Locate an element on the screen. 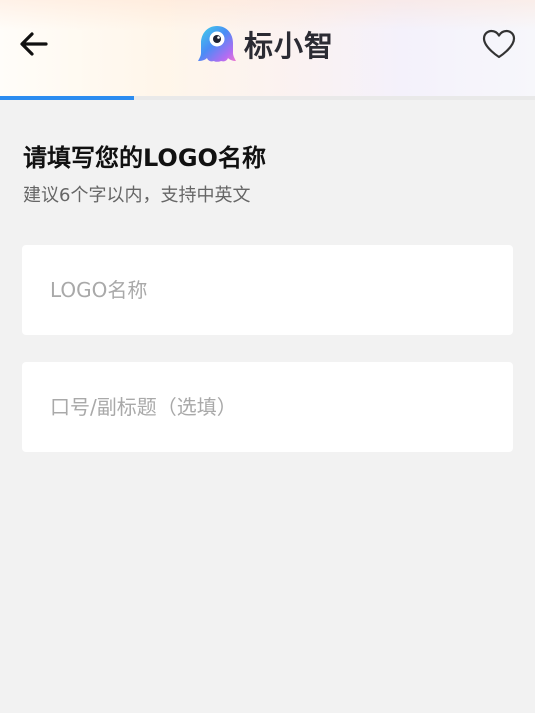  brand: 标小智 is located at coordinates (265, 44).